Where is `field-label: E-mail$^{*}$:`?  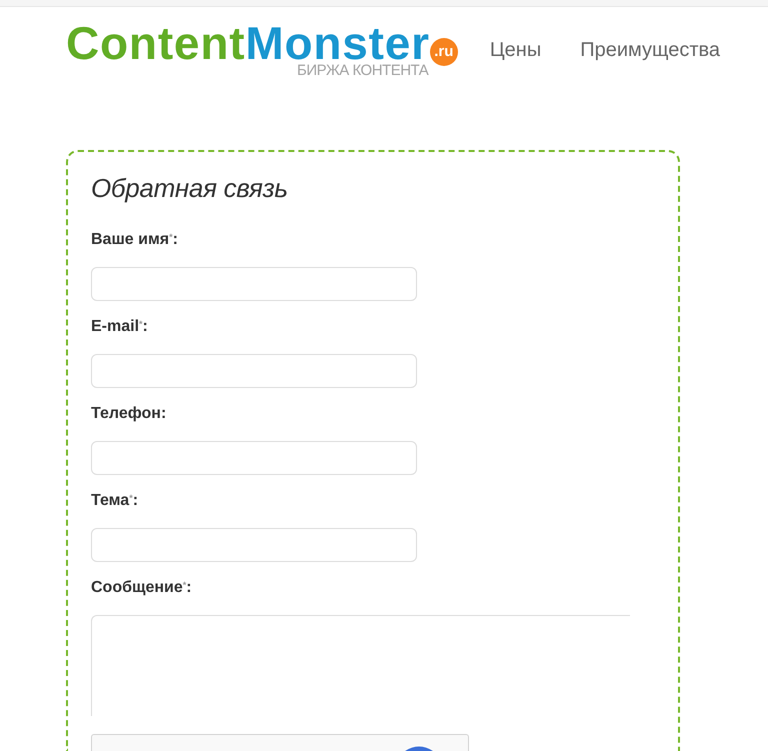 field-label: E-mail$^{*}$: is located at coordinates (119, 327).